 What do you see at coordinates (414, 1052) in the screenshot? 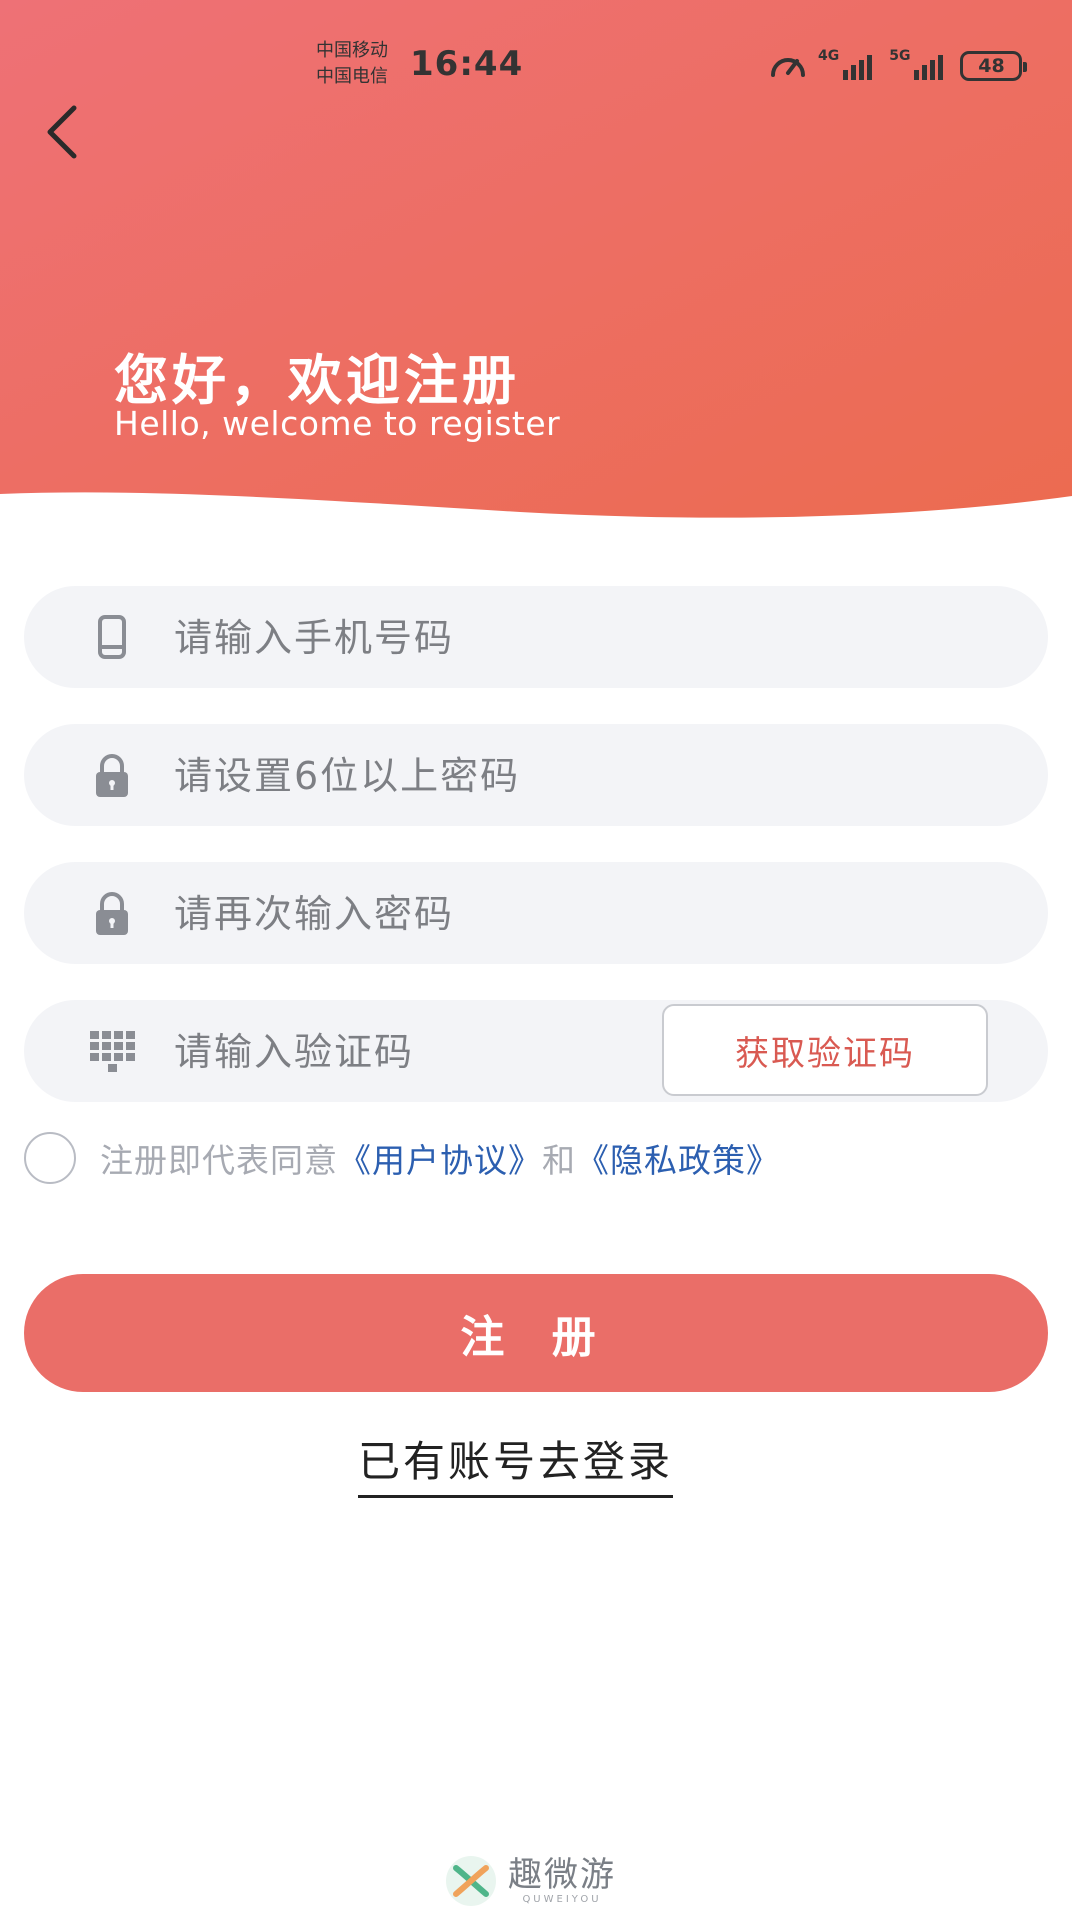
I see `verification-code-input` at bounding box center [414, 1052].